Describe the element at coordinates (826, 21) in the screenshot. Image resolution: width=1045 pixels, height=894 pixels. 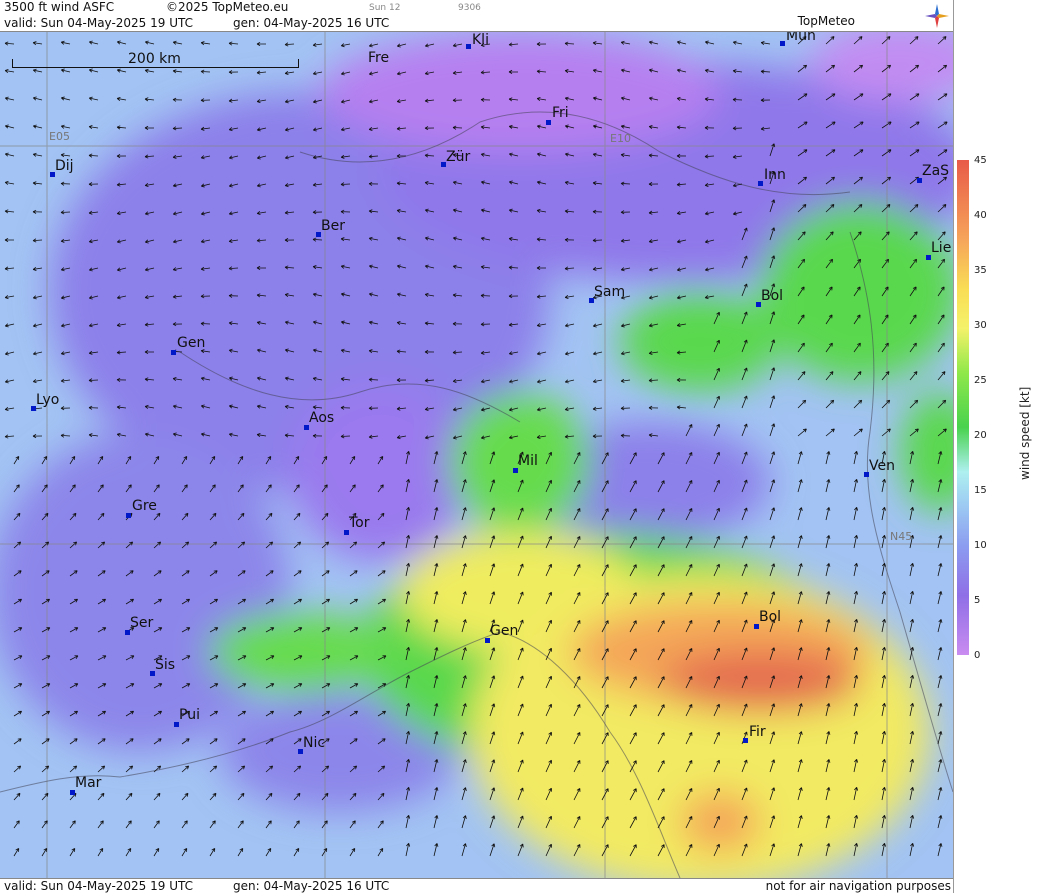
I see `topmeteo-logo: TopMeteo` at that location.